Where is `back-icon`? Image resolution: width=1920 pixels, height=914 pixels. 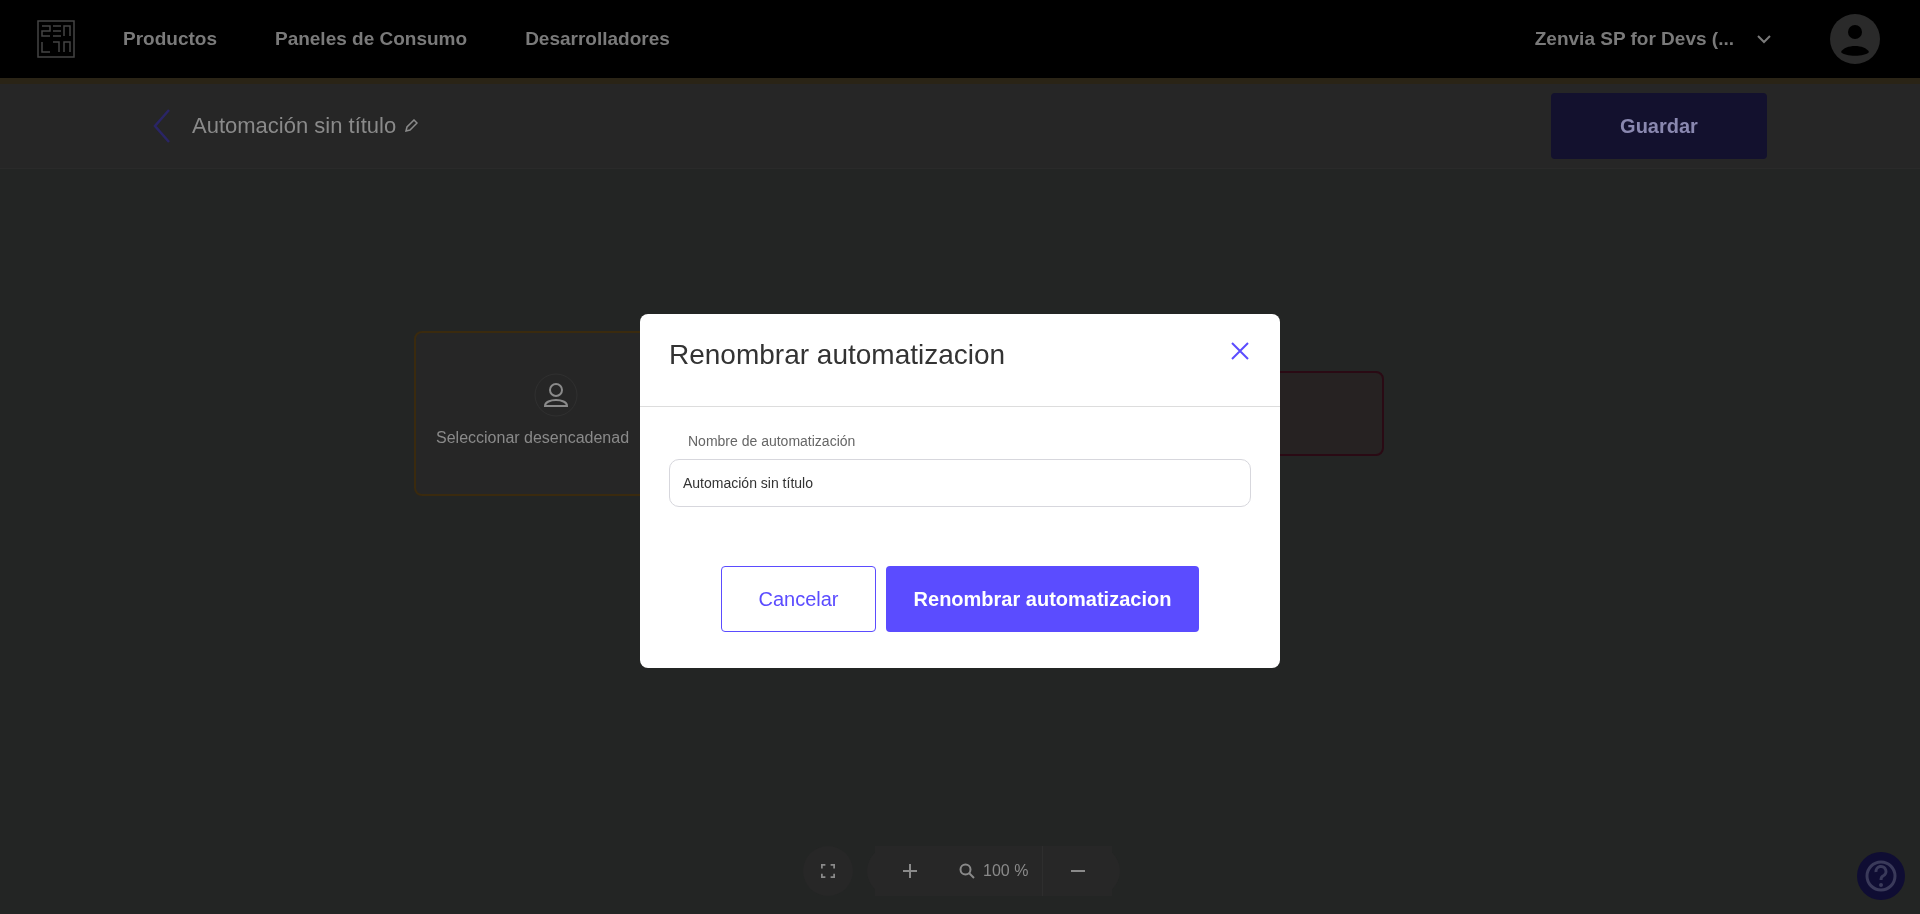
back-icon is located at coordinates (162, 126).